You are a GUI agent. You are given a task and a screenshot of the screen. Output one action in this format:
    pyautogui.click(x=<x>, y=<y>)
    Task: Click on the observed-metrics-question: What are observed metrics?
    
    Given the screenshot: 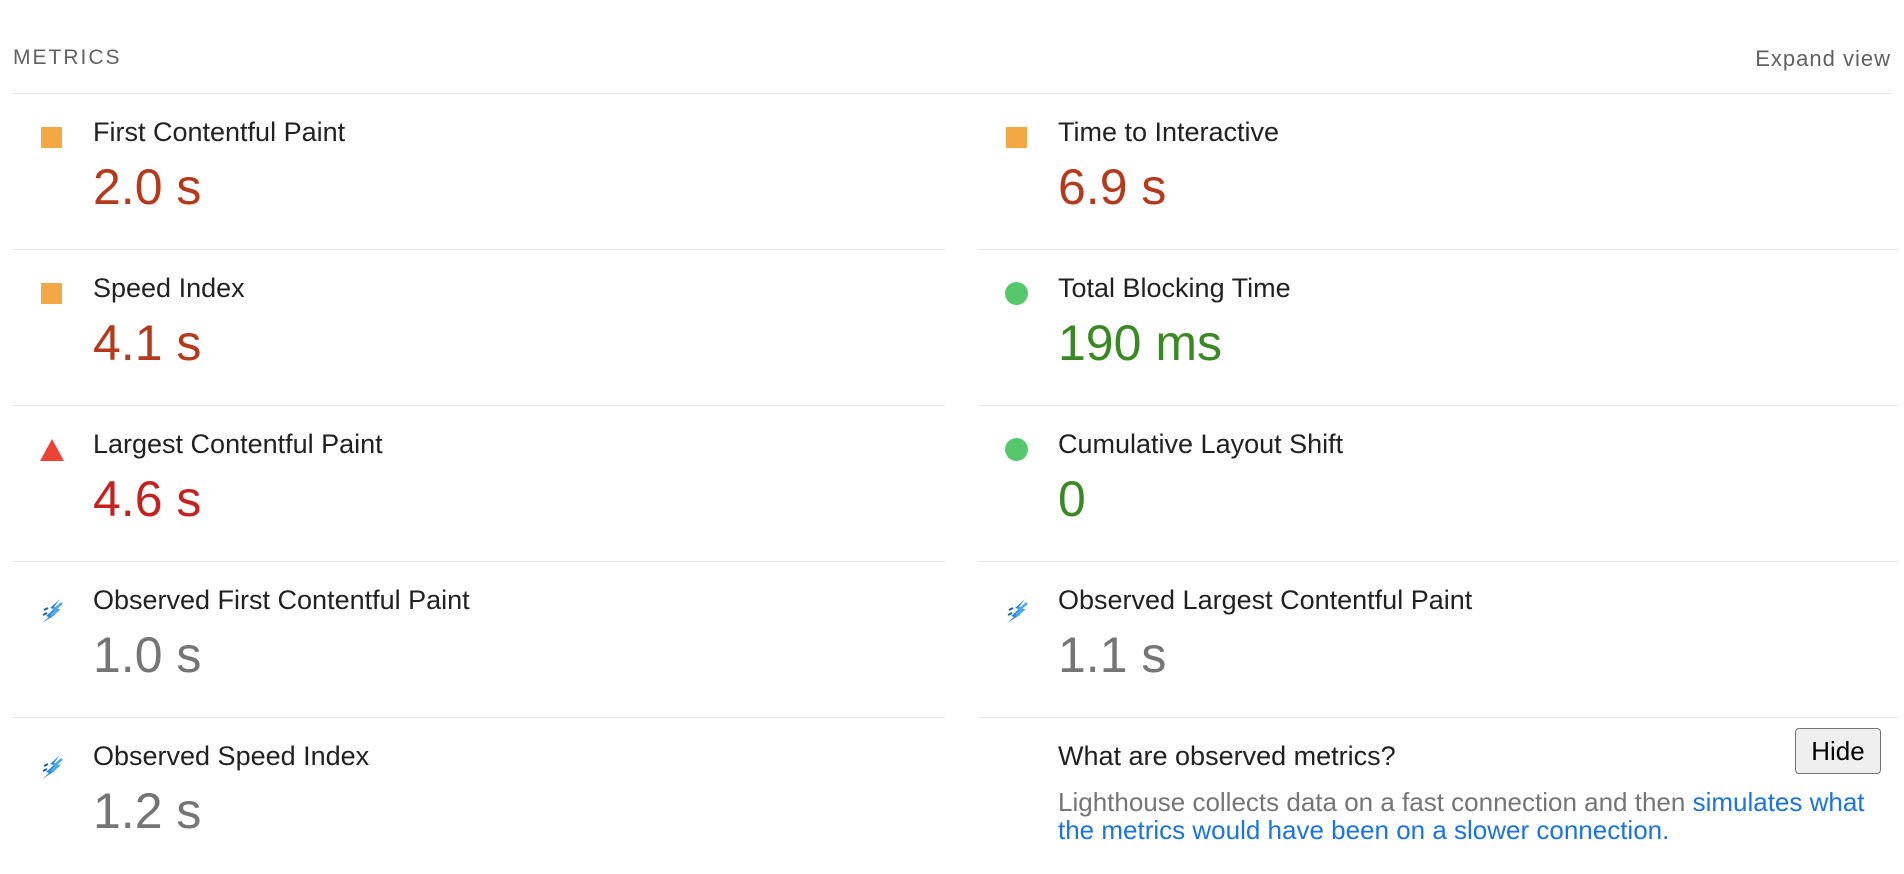 What is the action you would take?
    pyautogui.click(x=1227, y=756)
    